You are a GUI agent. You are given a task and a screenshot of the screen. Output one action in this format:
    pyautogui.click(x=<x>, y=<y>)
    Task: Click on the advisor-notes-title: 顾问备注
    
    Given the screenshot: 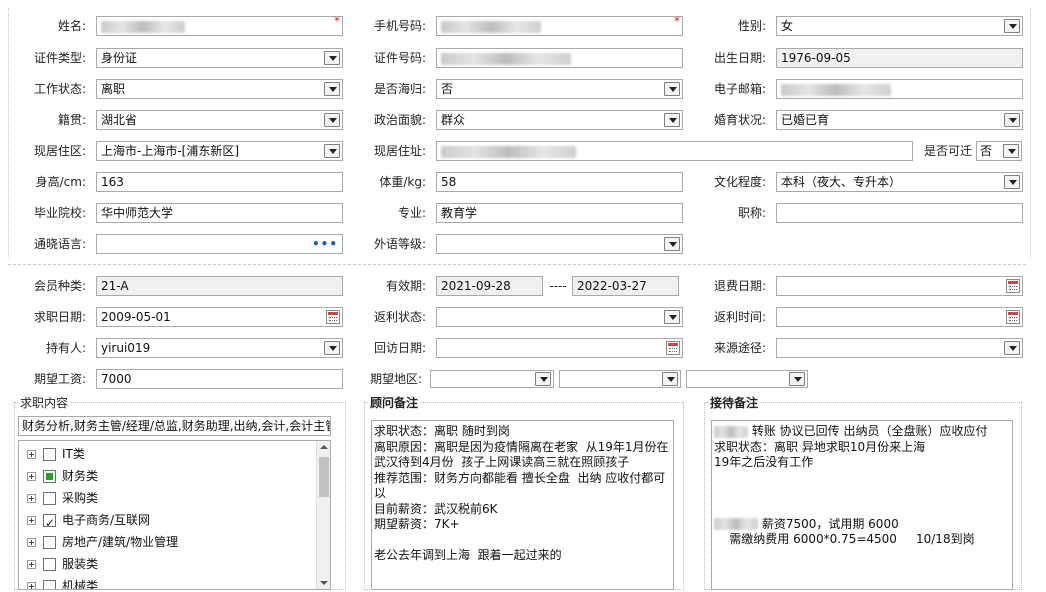 What is the action you would take?
    pyautogui.click(x=394, y=403)
    